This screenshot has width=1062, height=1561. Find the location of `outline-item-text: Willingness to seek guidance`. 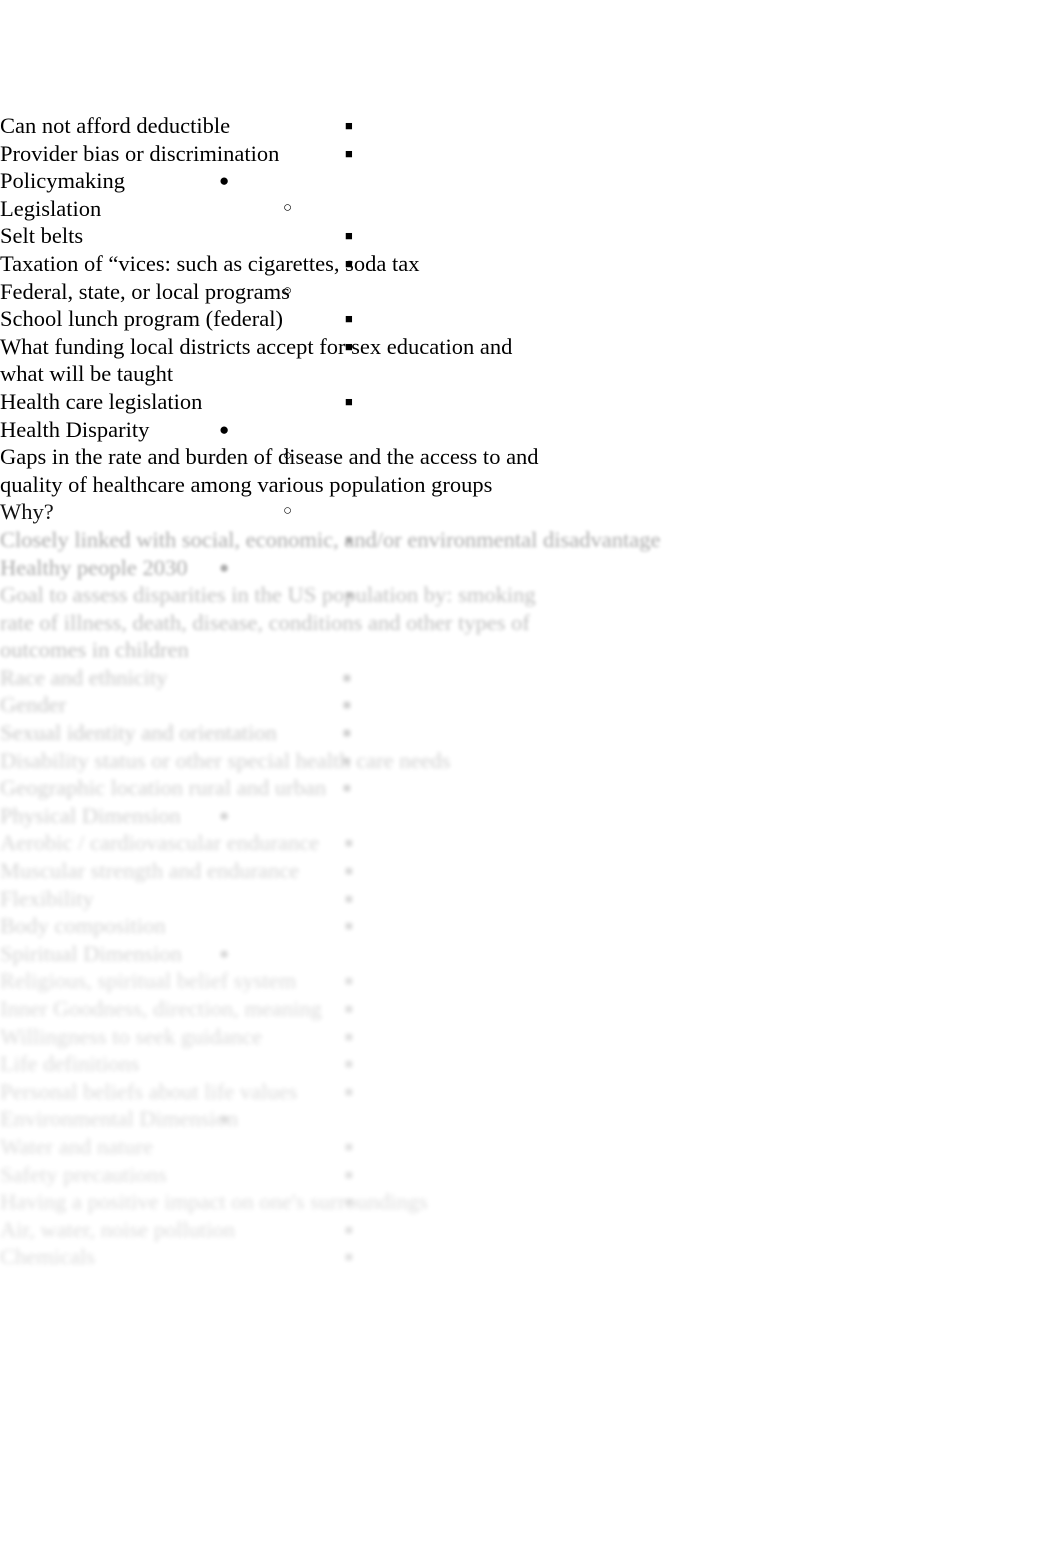

outline-item-text: Willingness to seek guidance is located at coordinates (131, 1036).